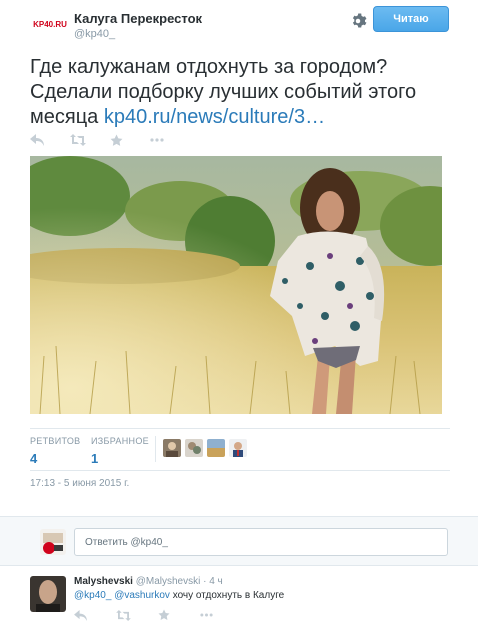 This screenshot has width=478, height=628. Describe the element at coordinates (55, 458) in the screenshot. I see `retweets-count: 4` at that location.